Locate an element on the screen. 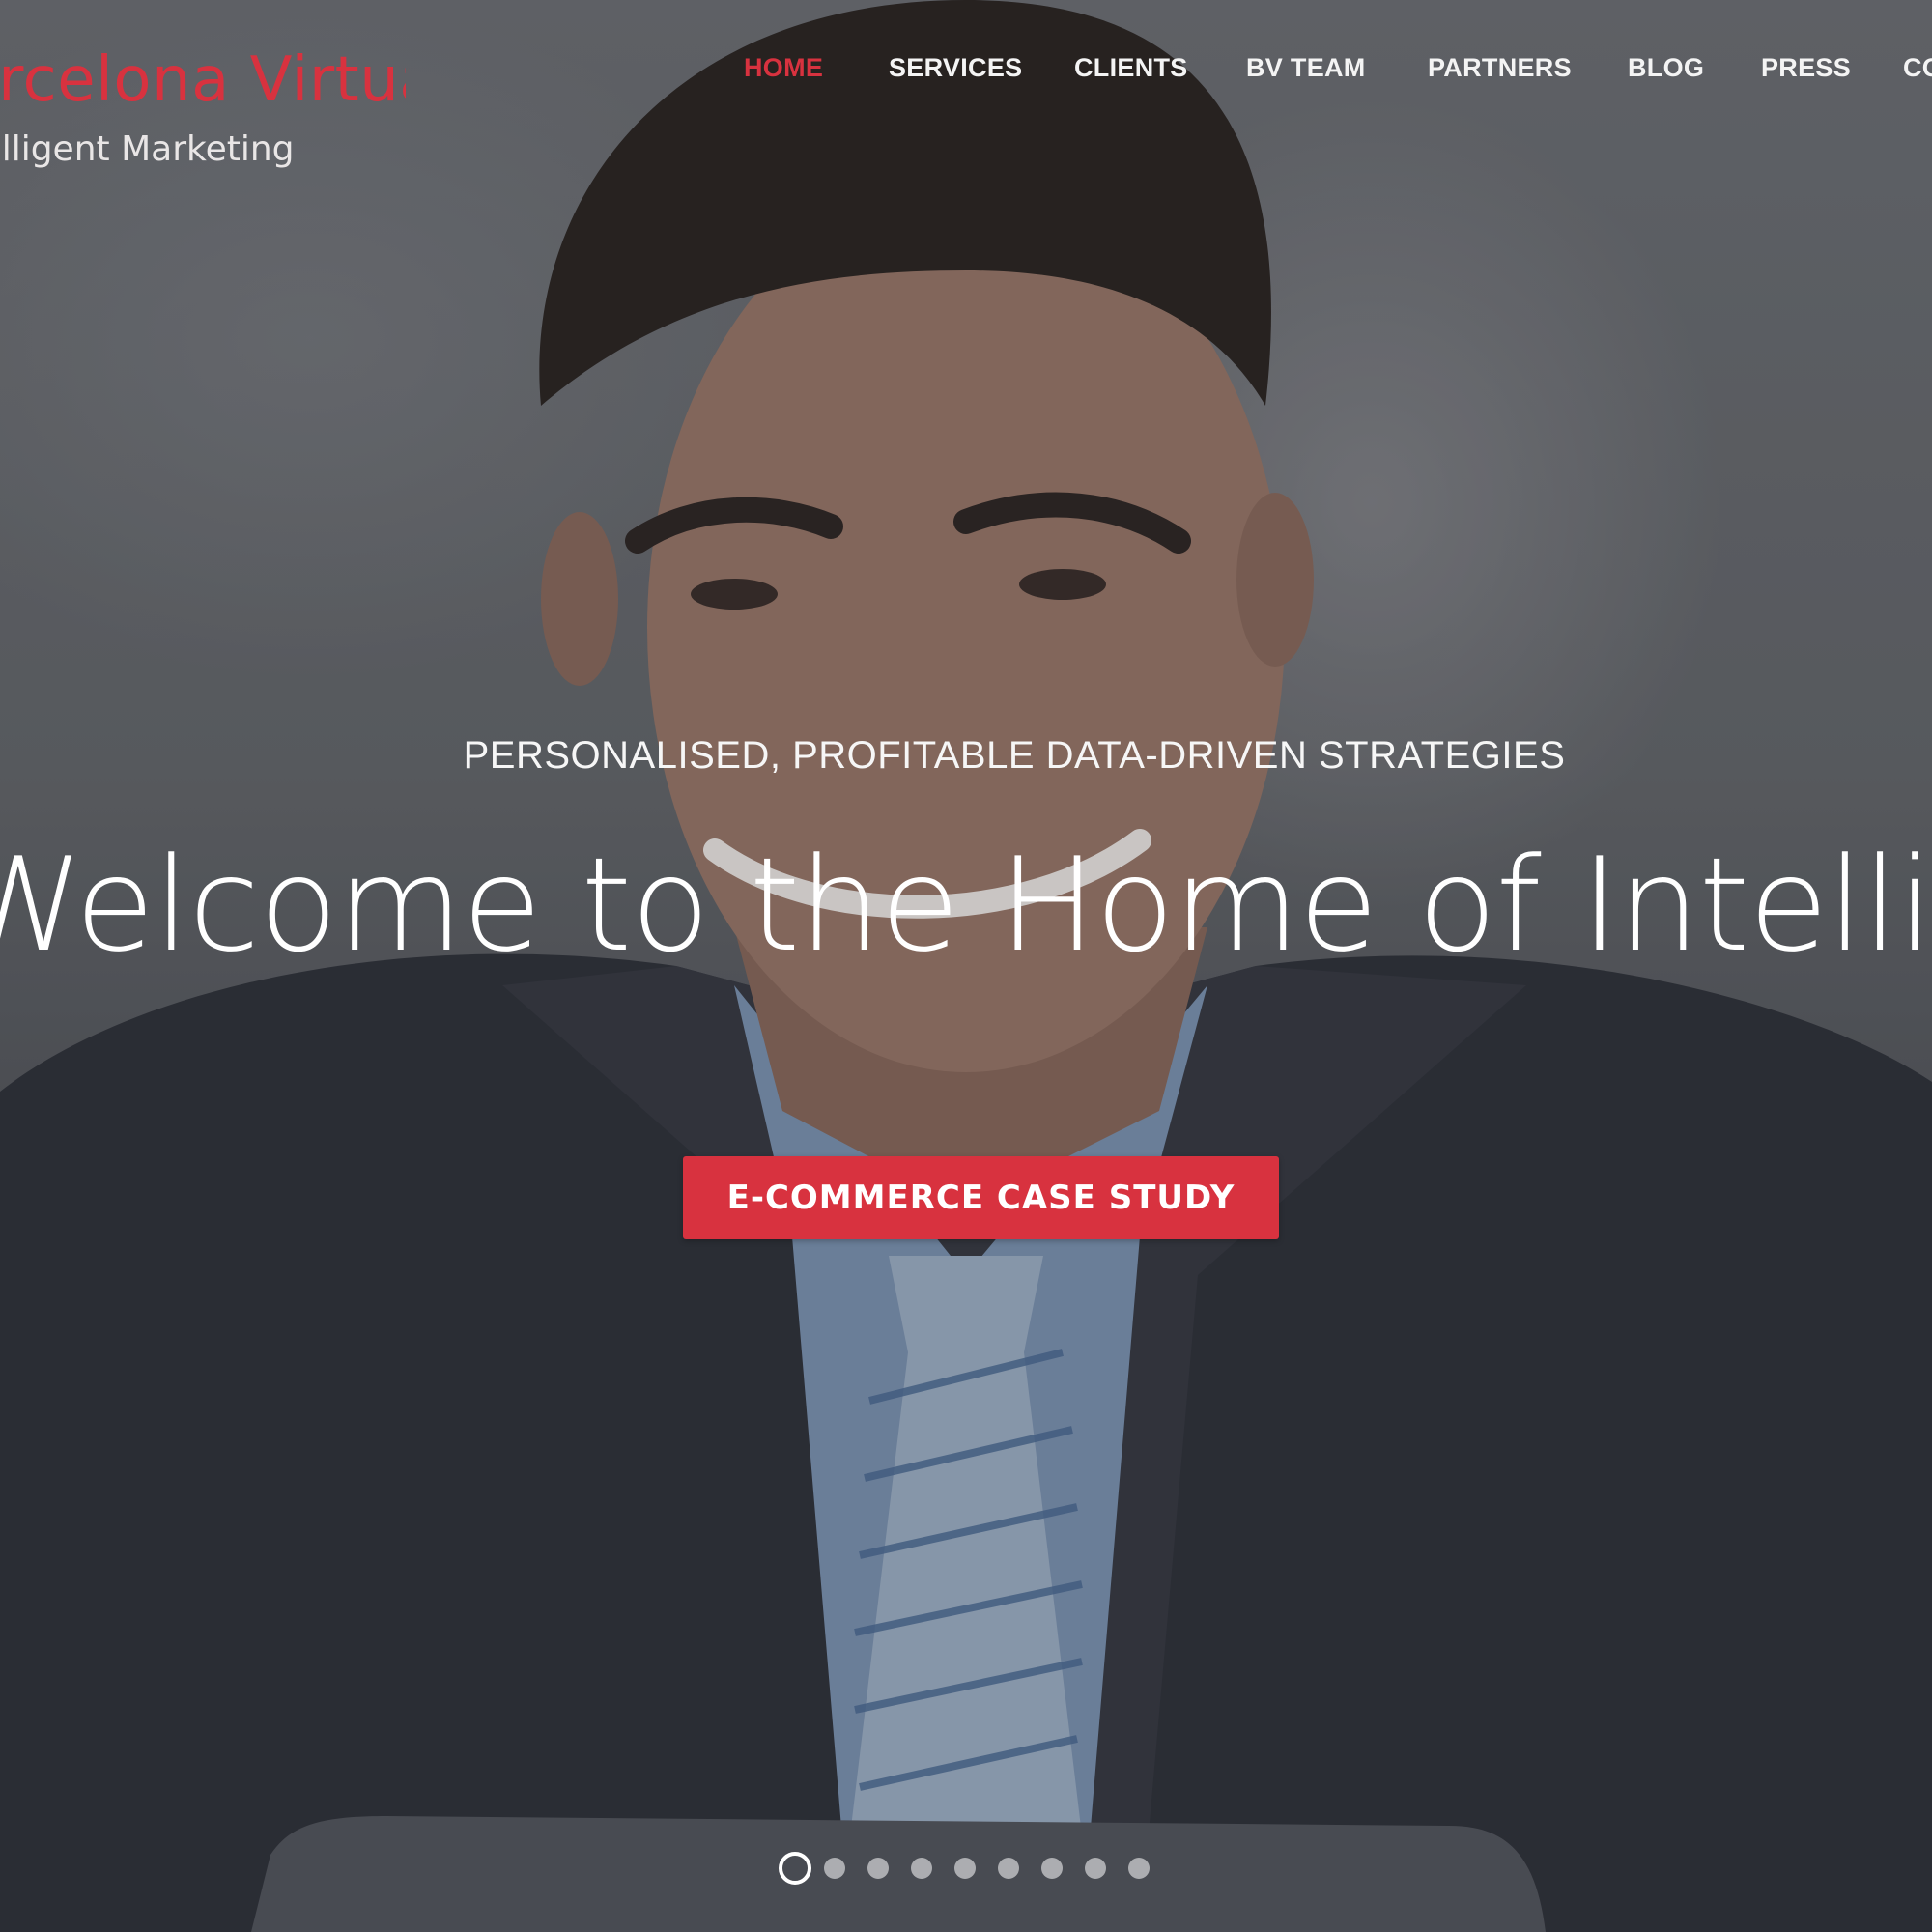  nav-item-services: SERVICES is located at coordinates (955, 67).